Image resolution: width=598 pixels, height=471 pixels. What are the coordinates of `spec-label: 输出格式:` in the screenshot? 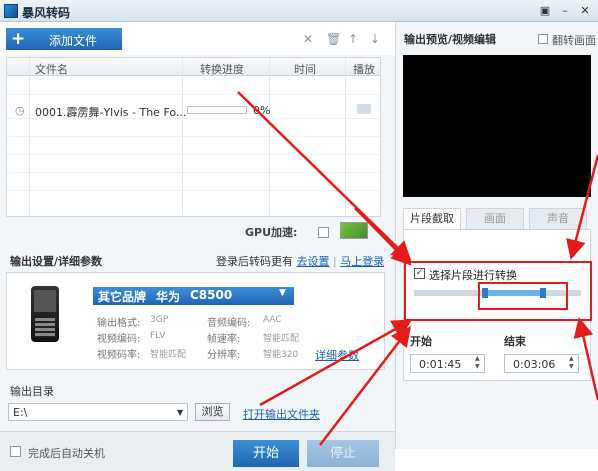 It's located at (119, 323).